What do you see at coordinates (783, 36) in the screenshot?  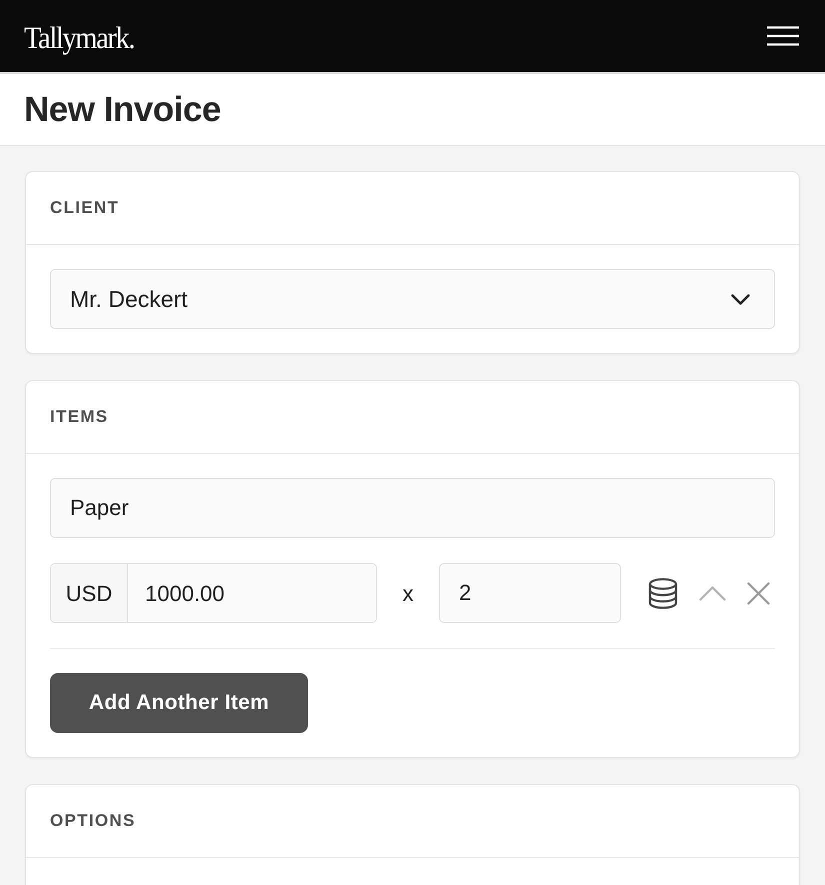 I see `menu-icon` at bounding box center [783, 36].